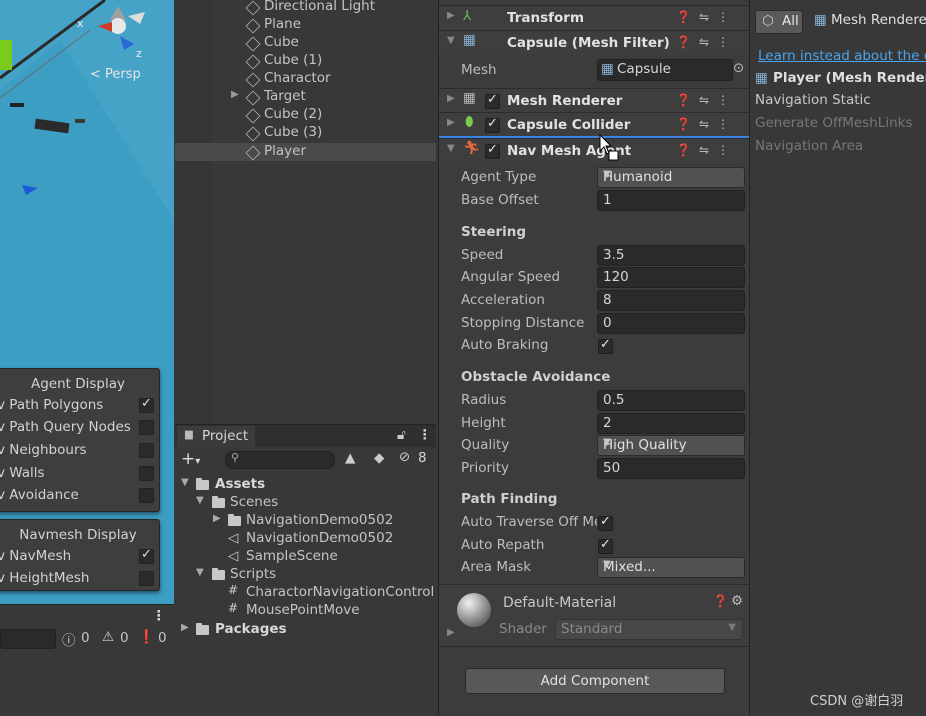 Image resolution: width=926 pixels, height=716 pixels. What do you see at coordinates (594, 42) in the screenshot?
I see `component-header-mesh-filter: ▼ ▦ Capsule (Mesh Filter) ❓⇋⋮` at bounding box center [594, 42].